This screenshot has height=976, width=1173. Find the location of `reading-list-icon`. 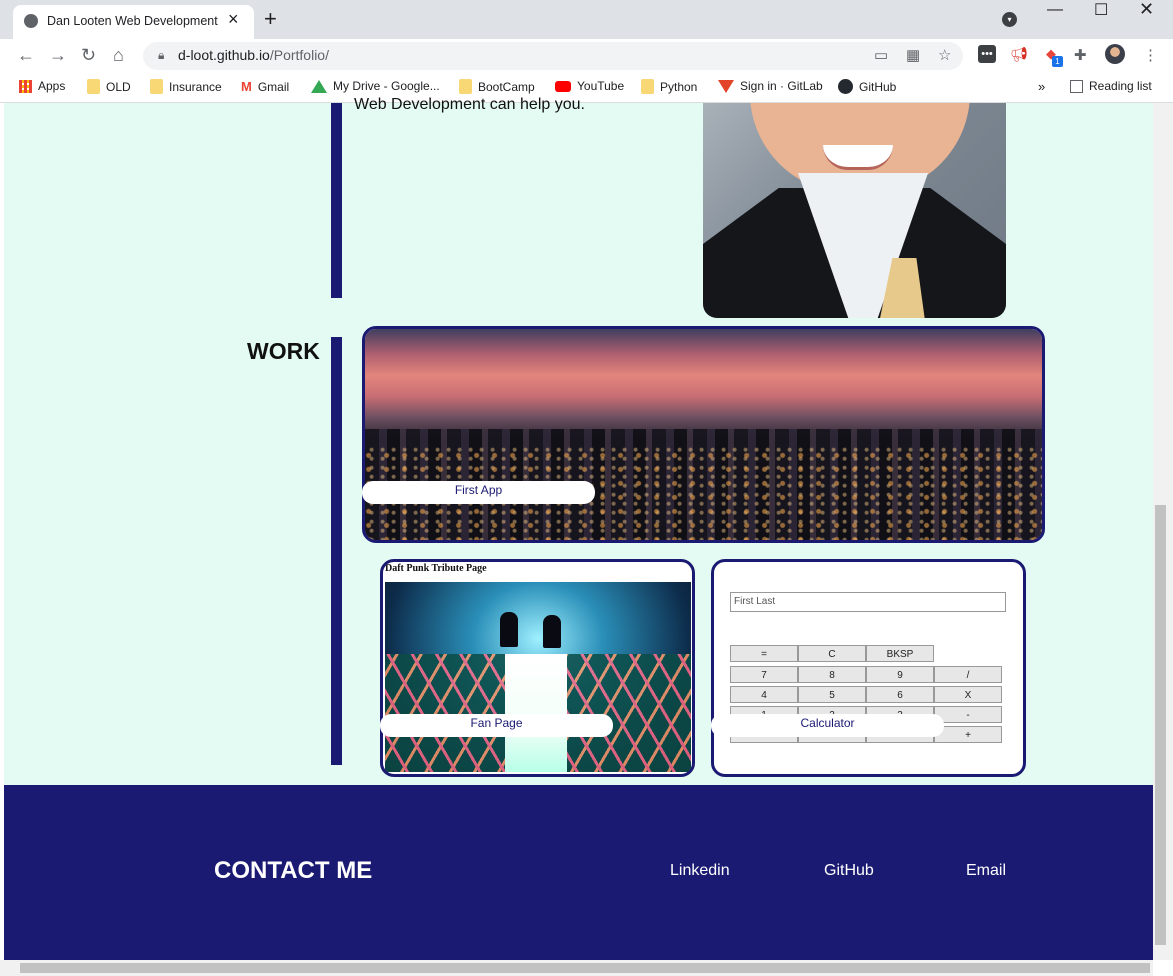

reading-list-icon is located at coordinates (1076, 86).